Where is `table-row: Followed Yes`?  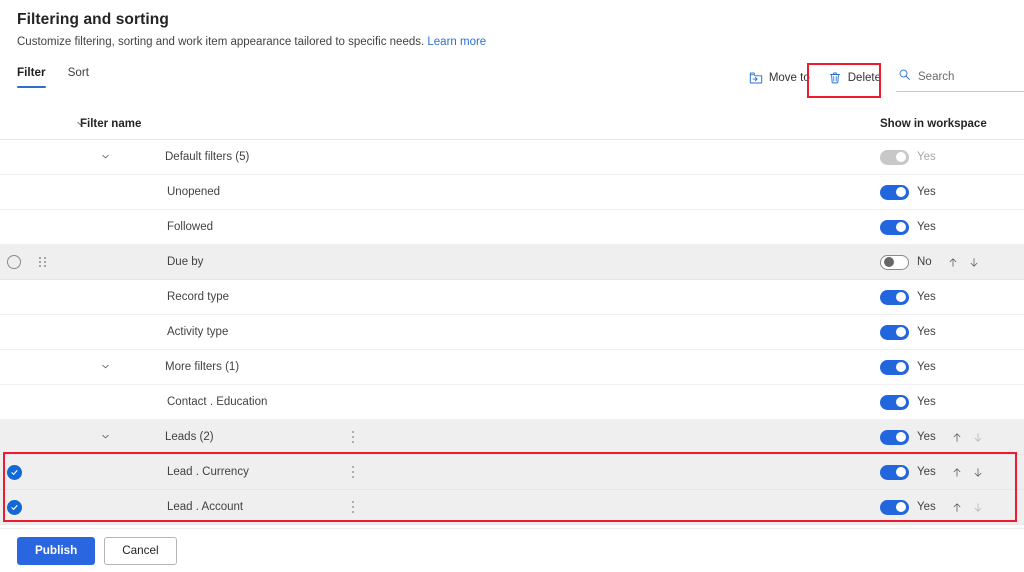
table-row: Followed Yes is located at coordinates (512, 227).